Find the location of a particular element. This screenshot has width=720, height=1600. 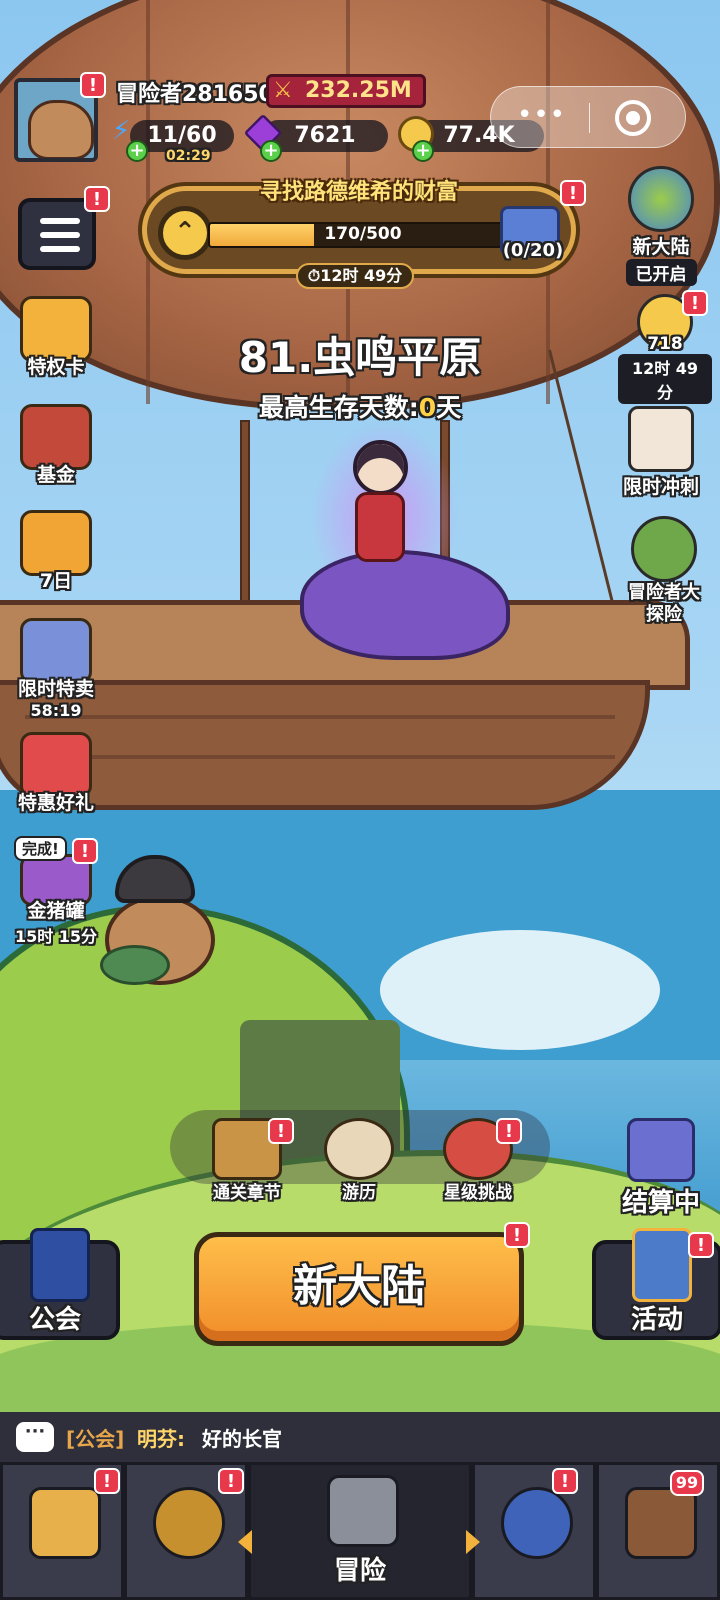

adventure-explore-button: 冒险者大探险 is located at coordinates (664, 571).